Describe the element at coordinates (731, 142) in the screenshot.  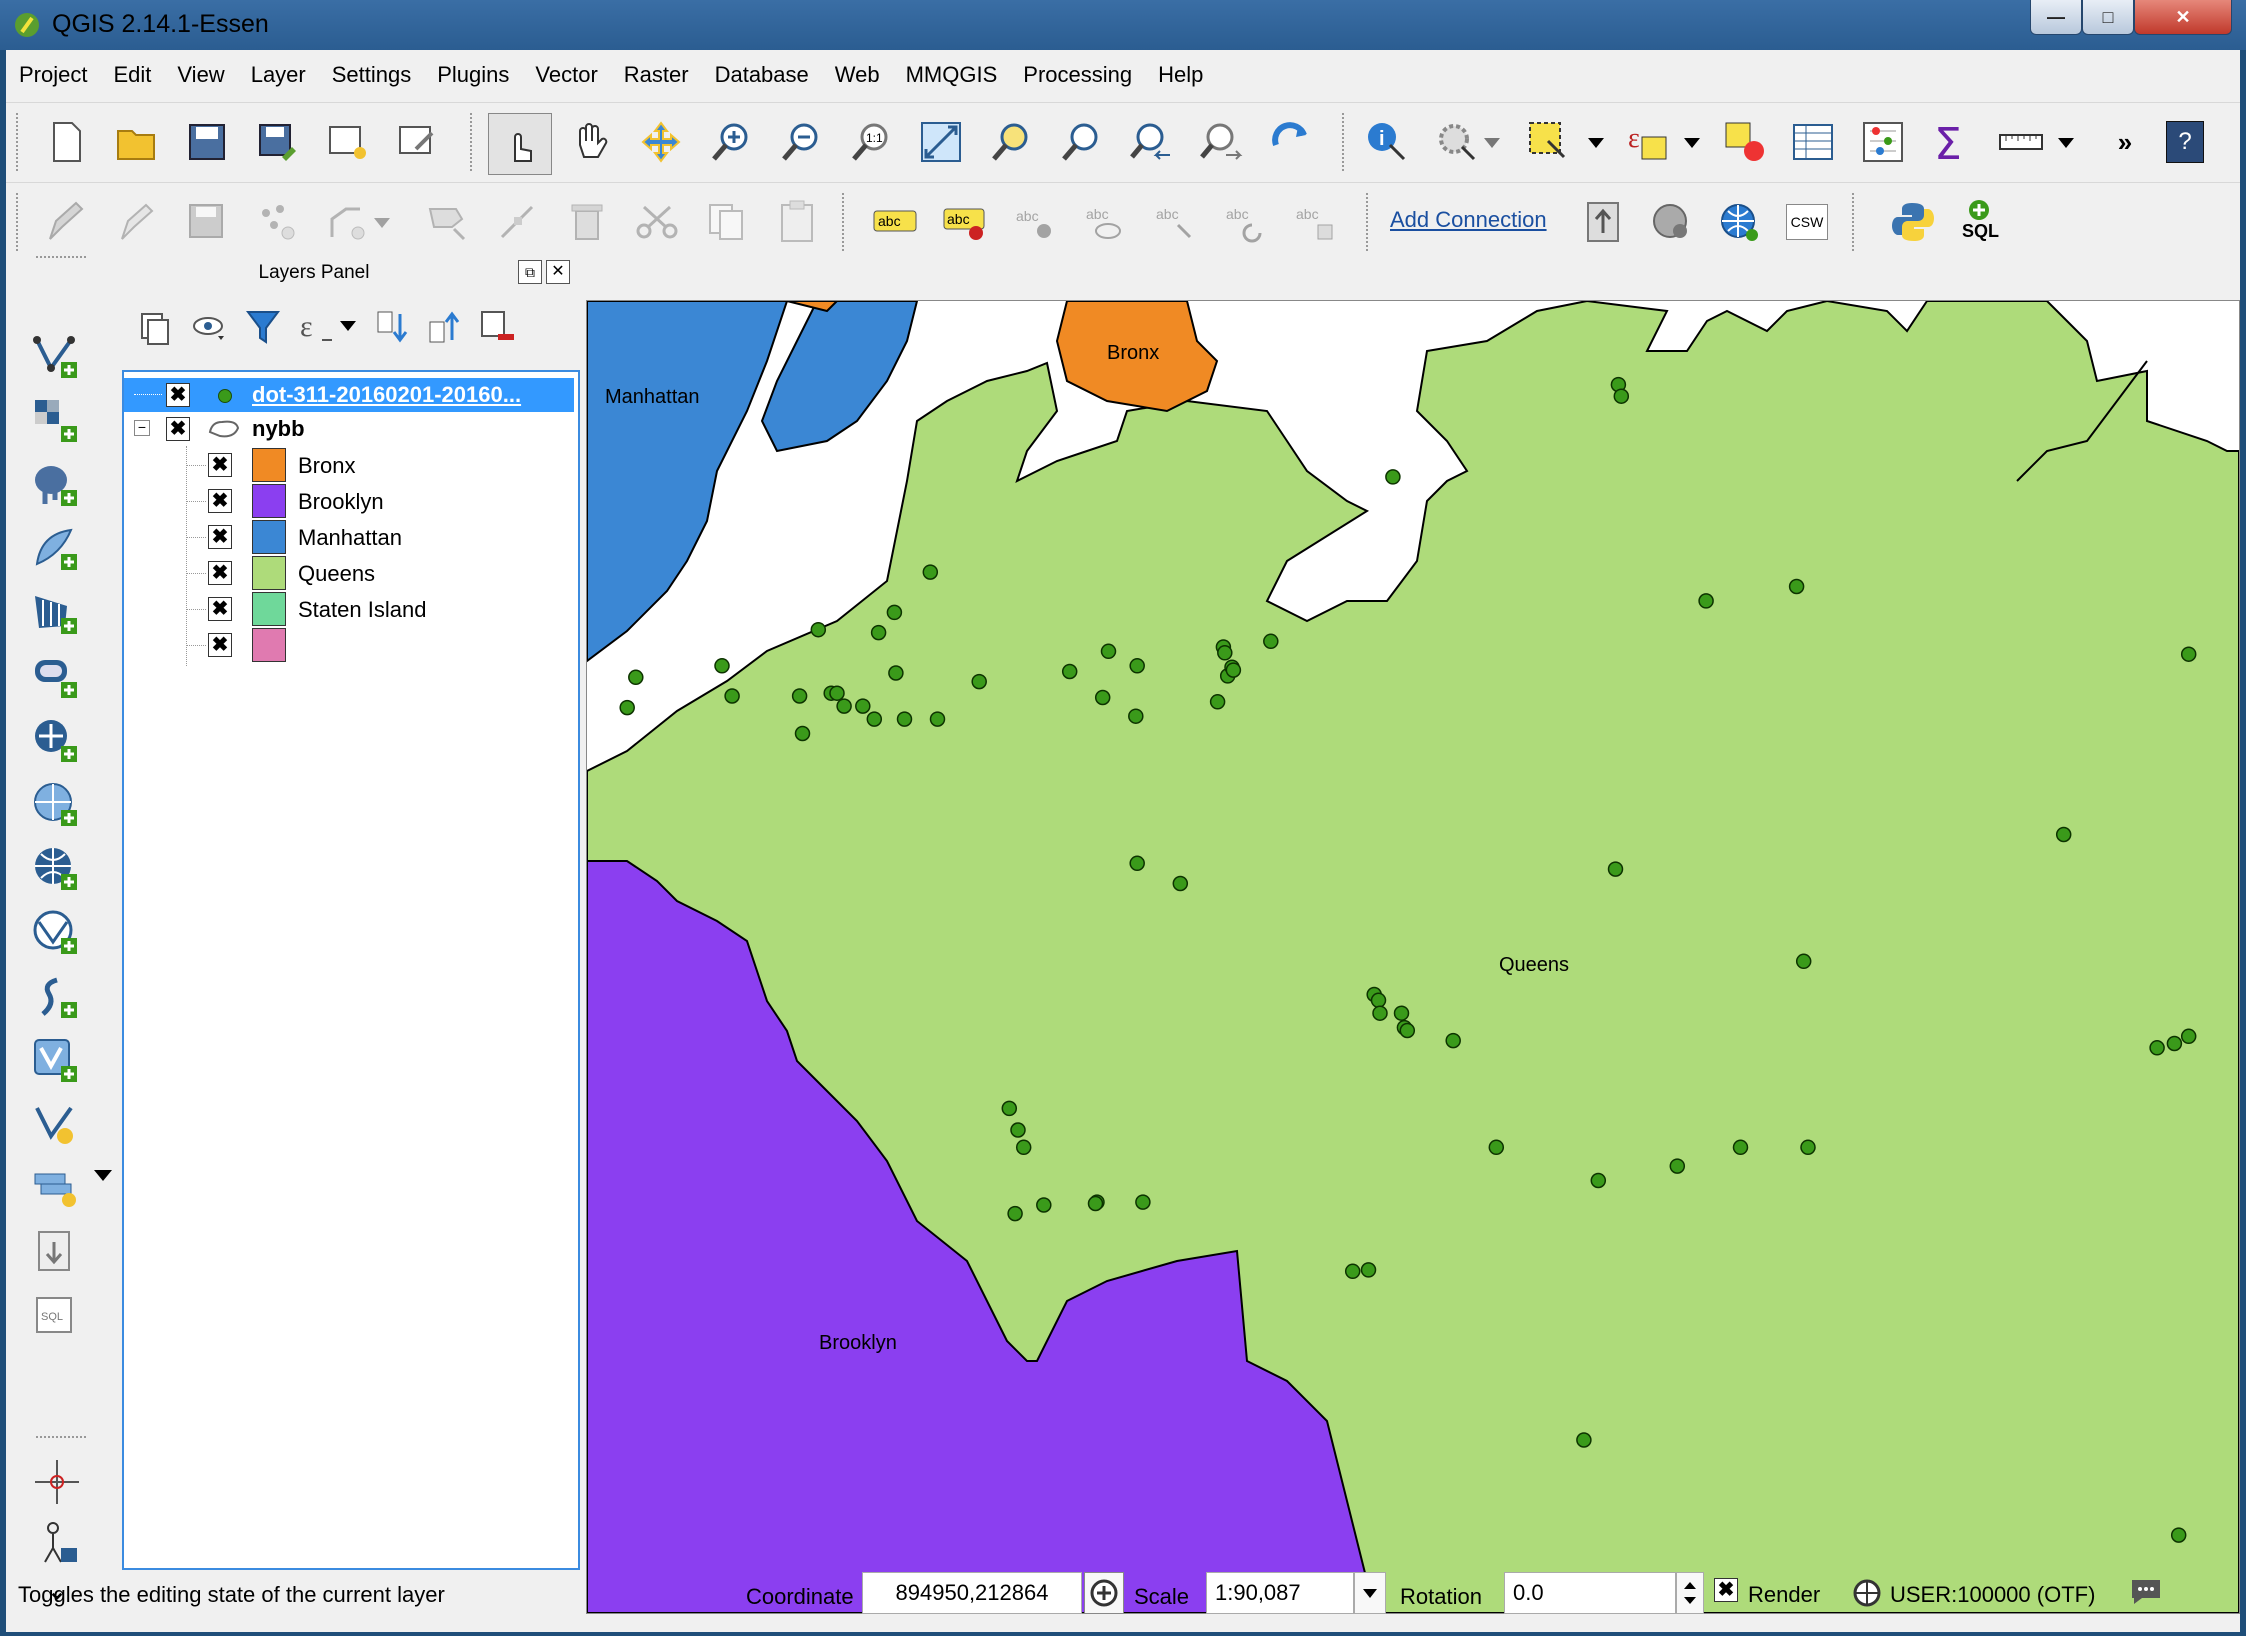
I see `zoom-in-icon` at that location.